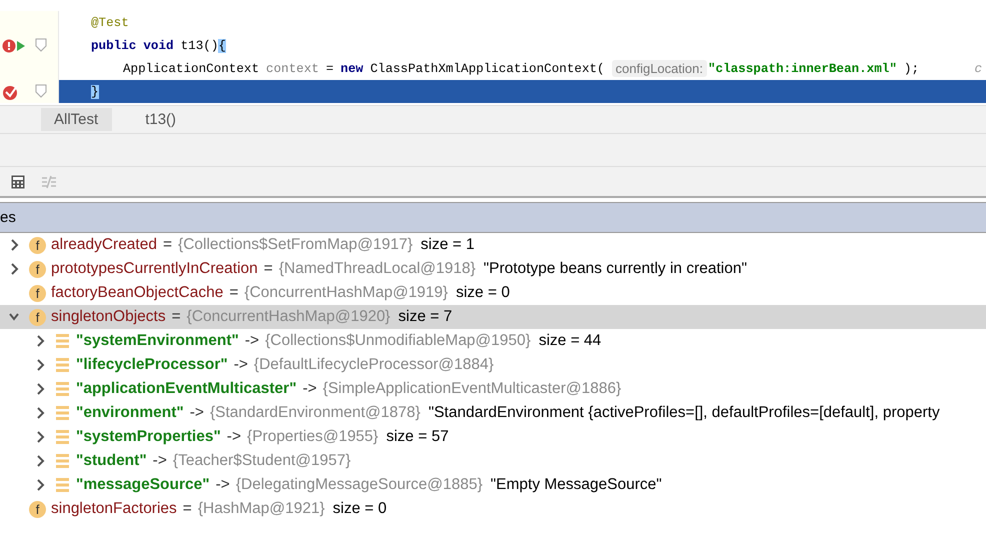 This screenshot has width=986, height=540. I want to click on variable-name: alreadyCreated, so click(104, 245).